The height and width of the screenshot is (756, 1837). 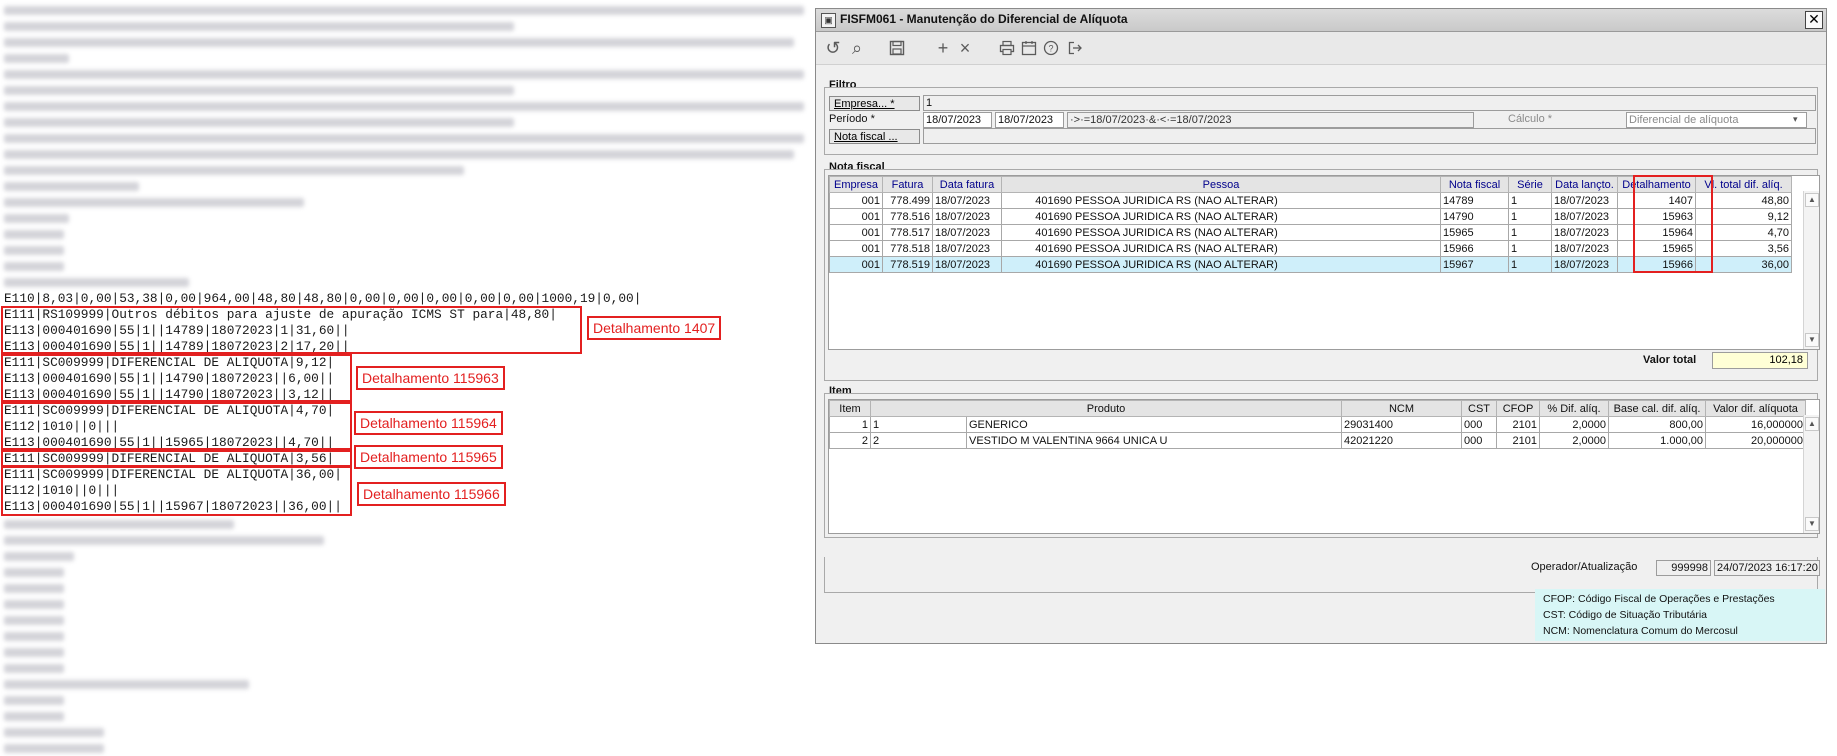 What do you see at coordinates (856, 216) in the screenshot?
I see `cell-empresa: 001` at bounding box center [856, 216].